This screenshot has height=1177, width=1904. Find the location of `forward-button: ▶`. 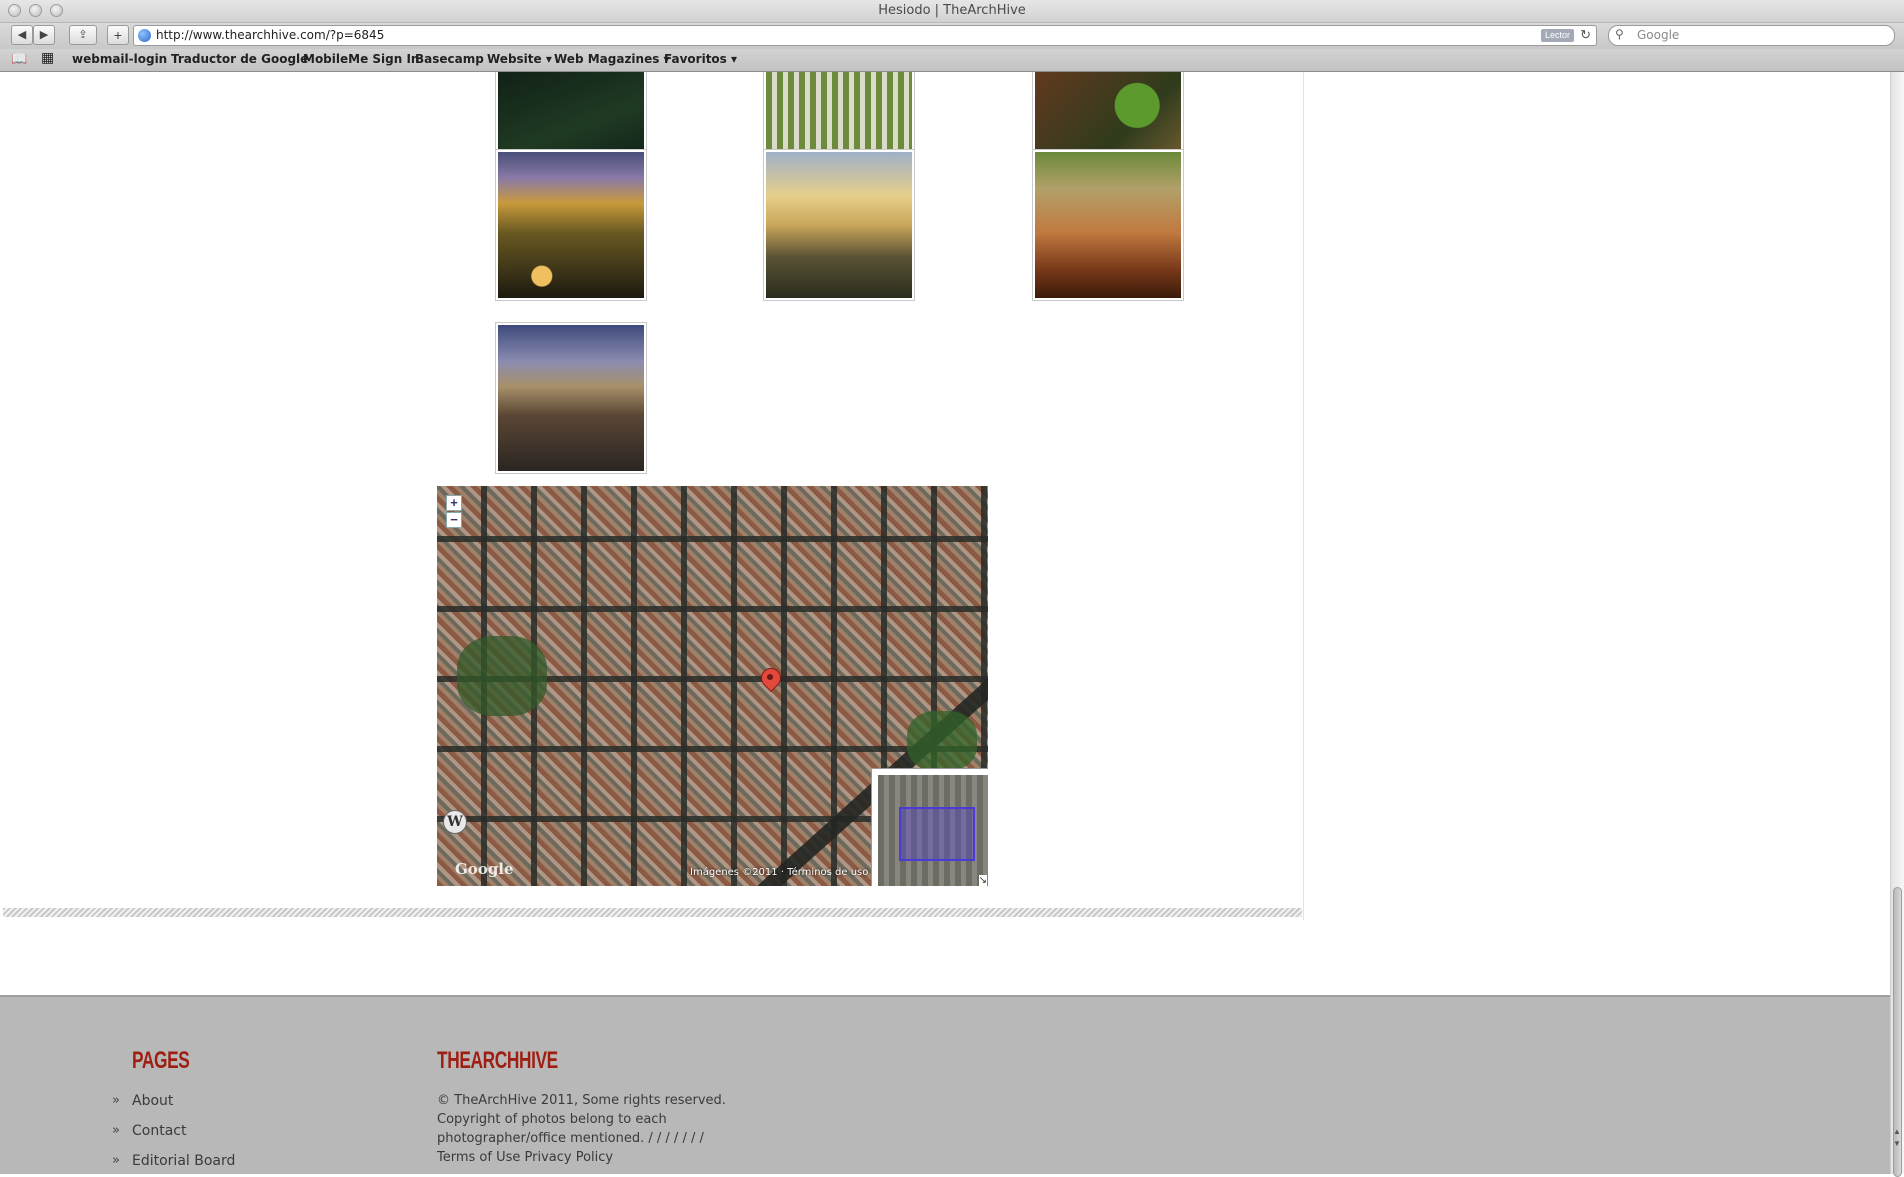

forward-button: ▶ is located at coordinates (44, 35).